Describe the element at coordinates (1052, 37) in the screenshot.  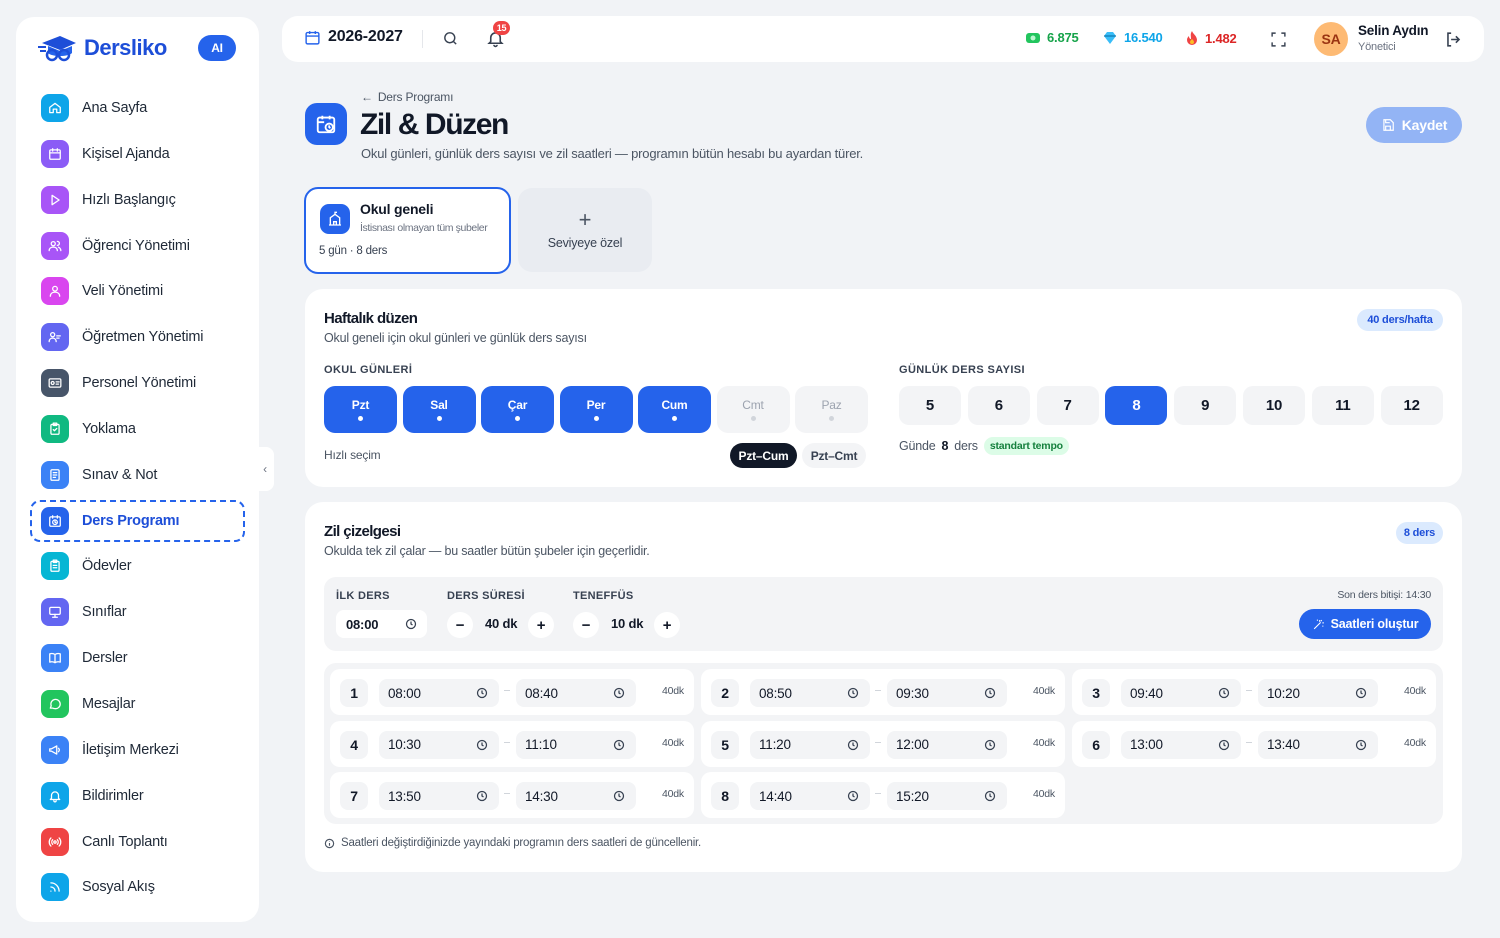
I see `stat-money: 6.875` at that location.